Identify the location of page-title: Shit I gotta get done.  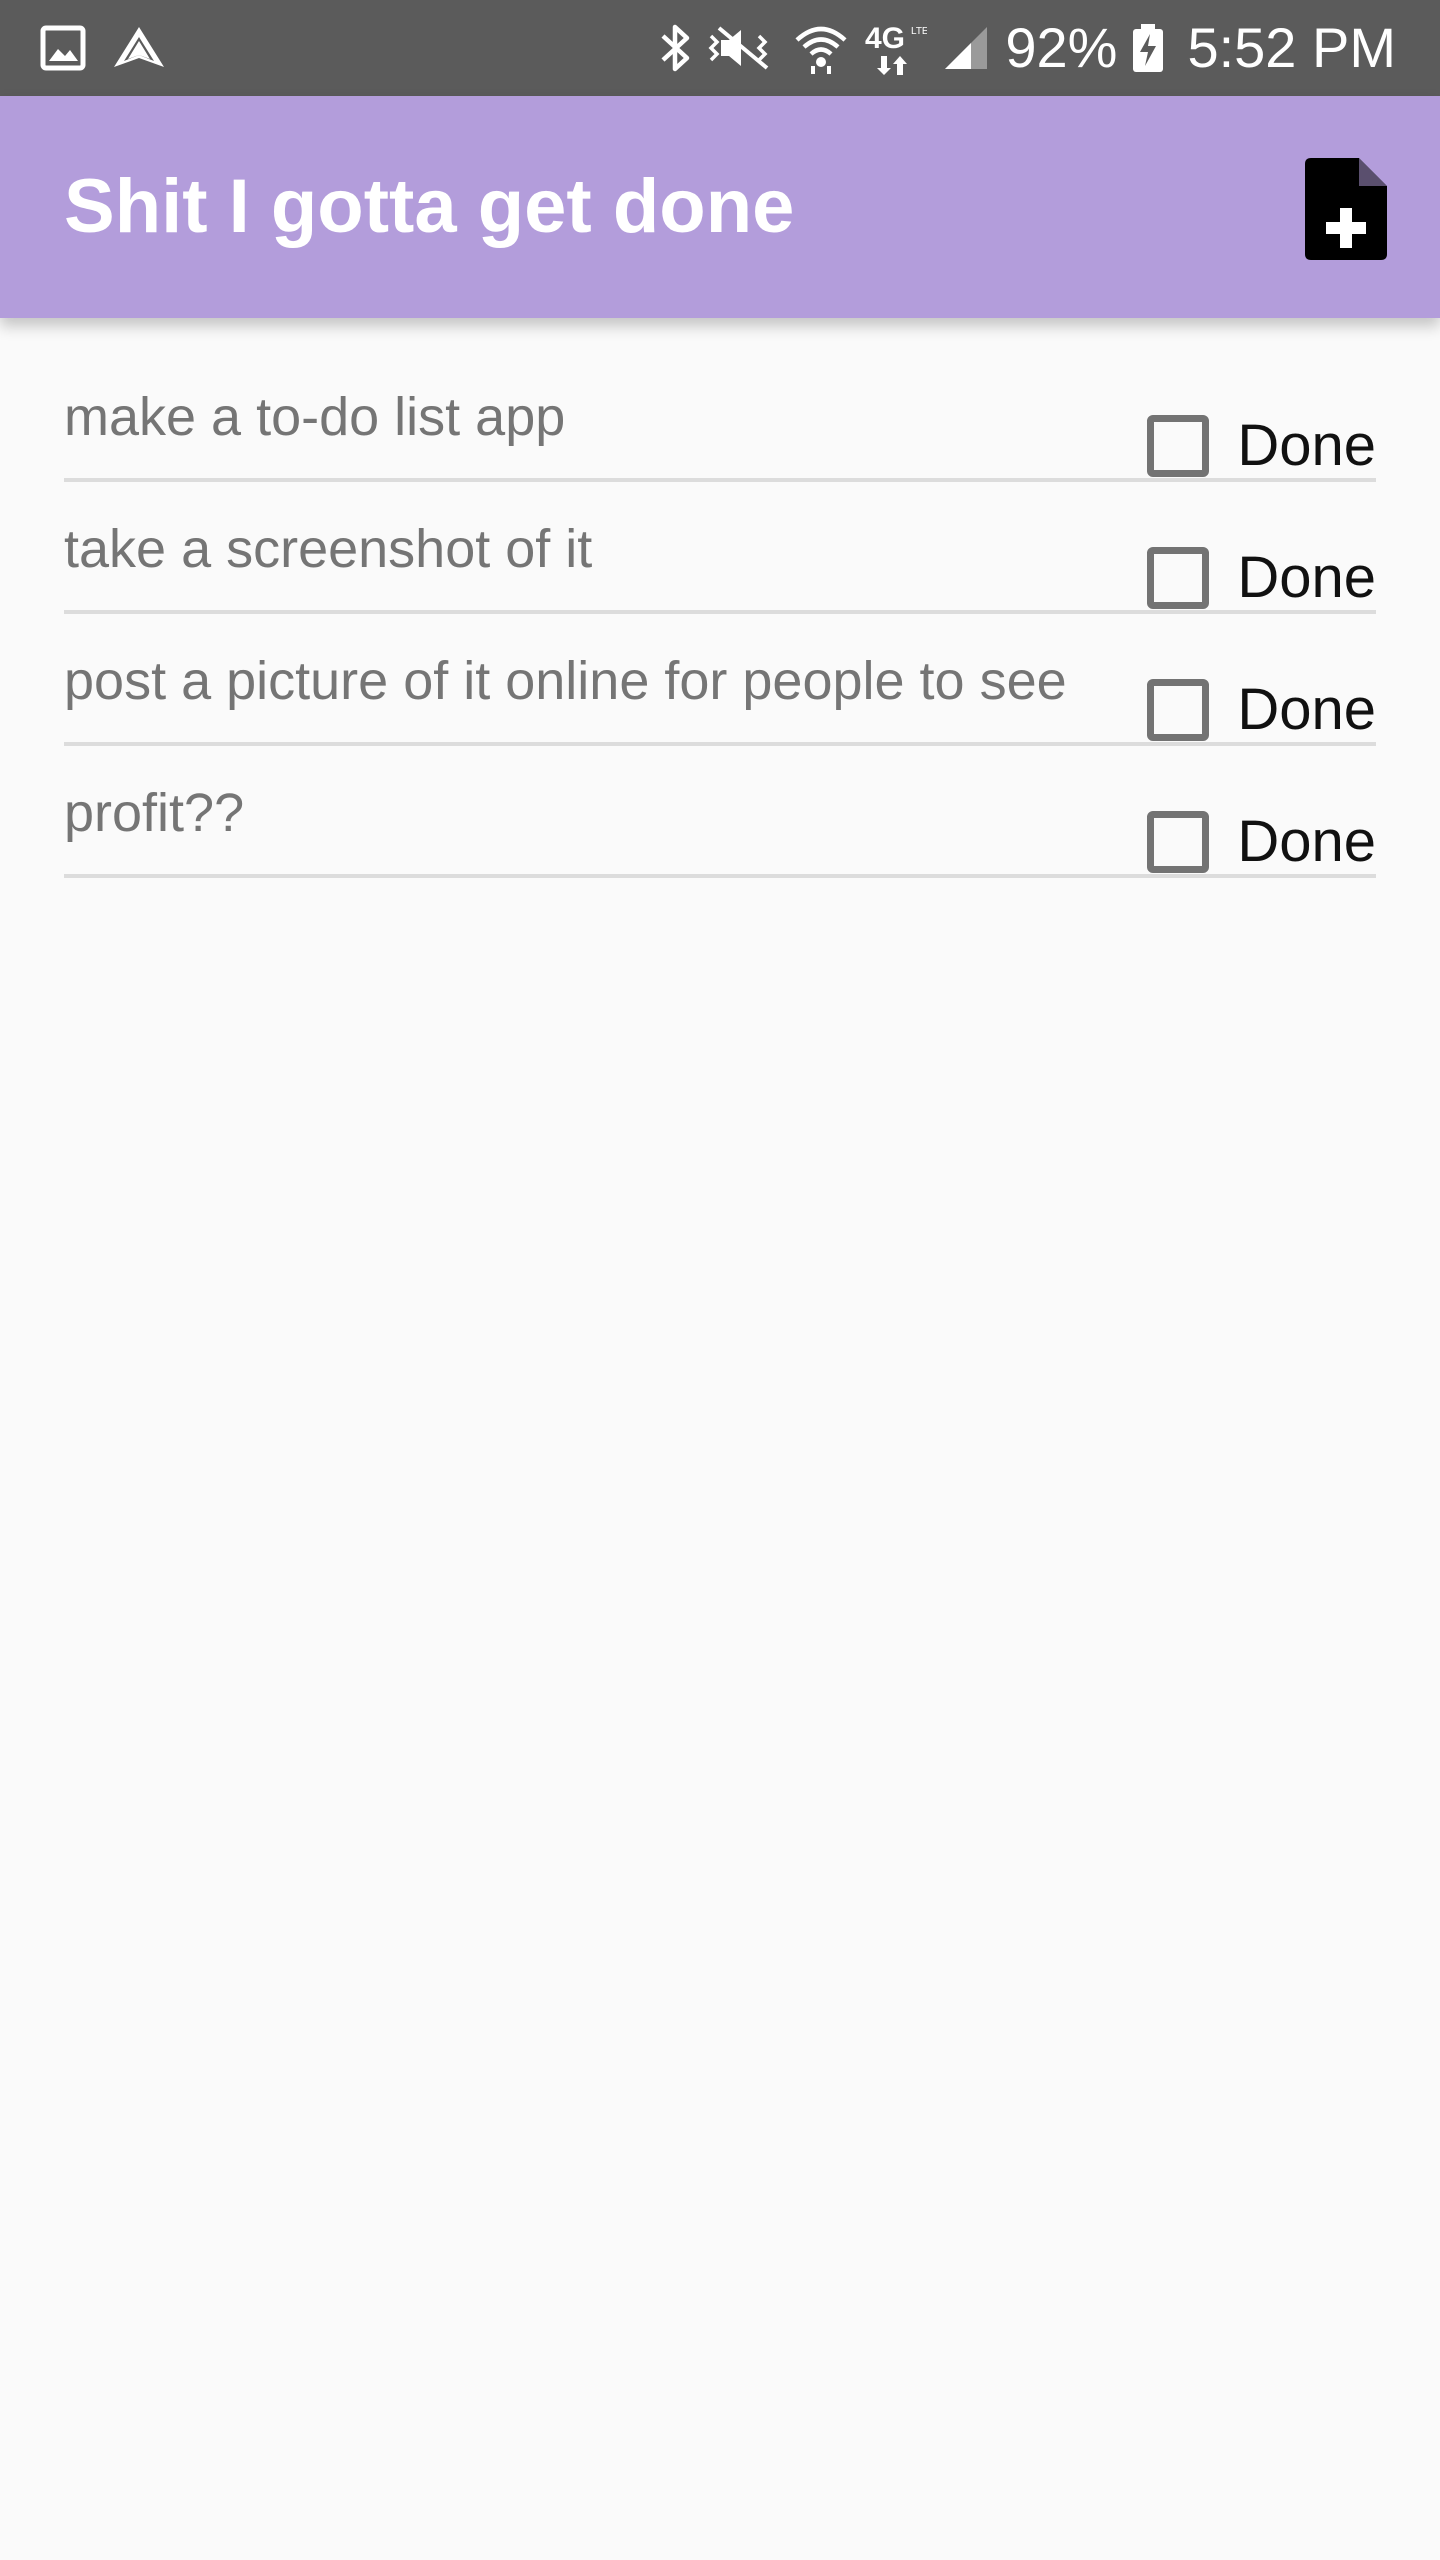
(429, 206).